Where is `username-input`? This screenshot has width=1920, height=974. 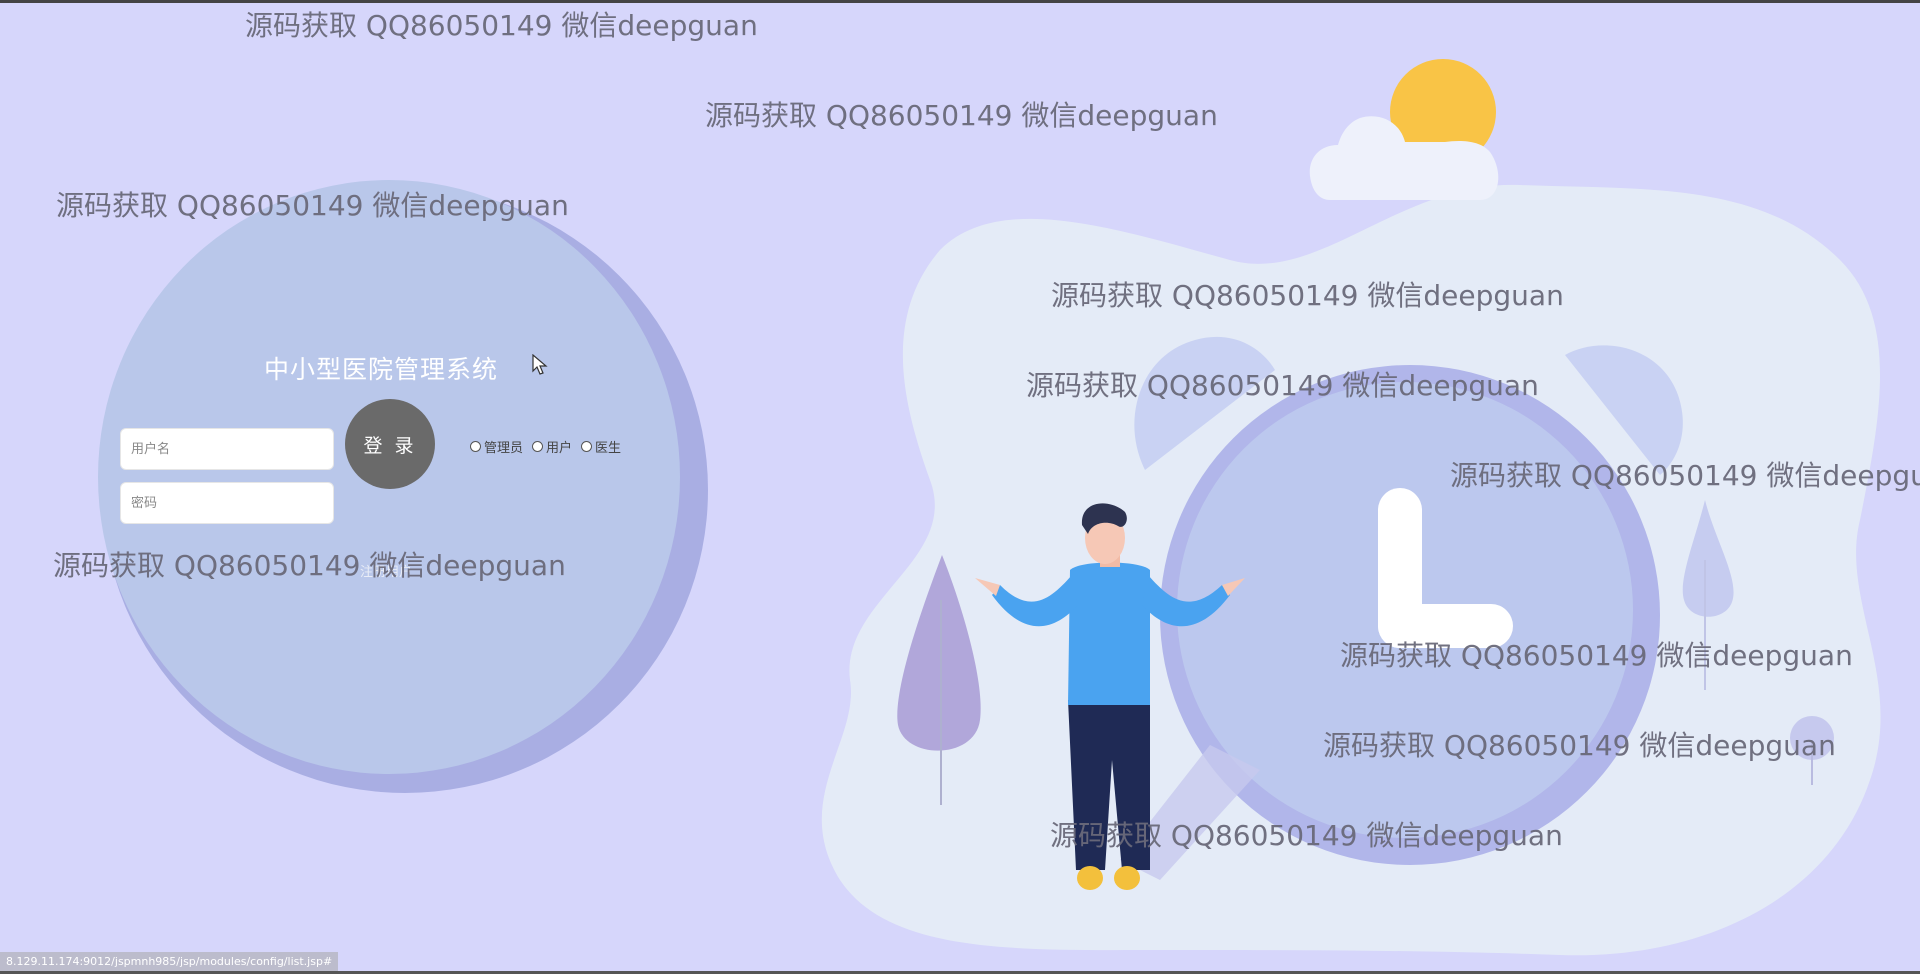 username-input is located at coordinates (227, 449).